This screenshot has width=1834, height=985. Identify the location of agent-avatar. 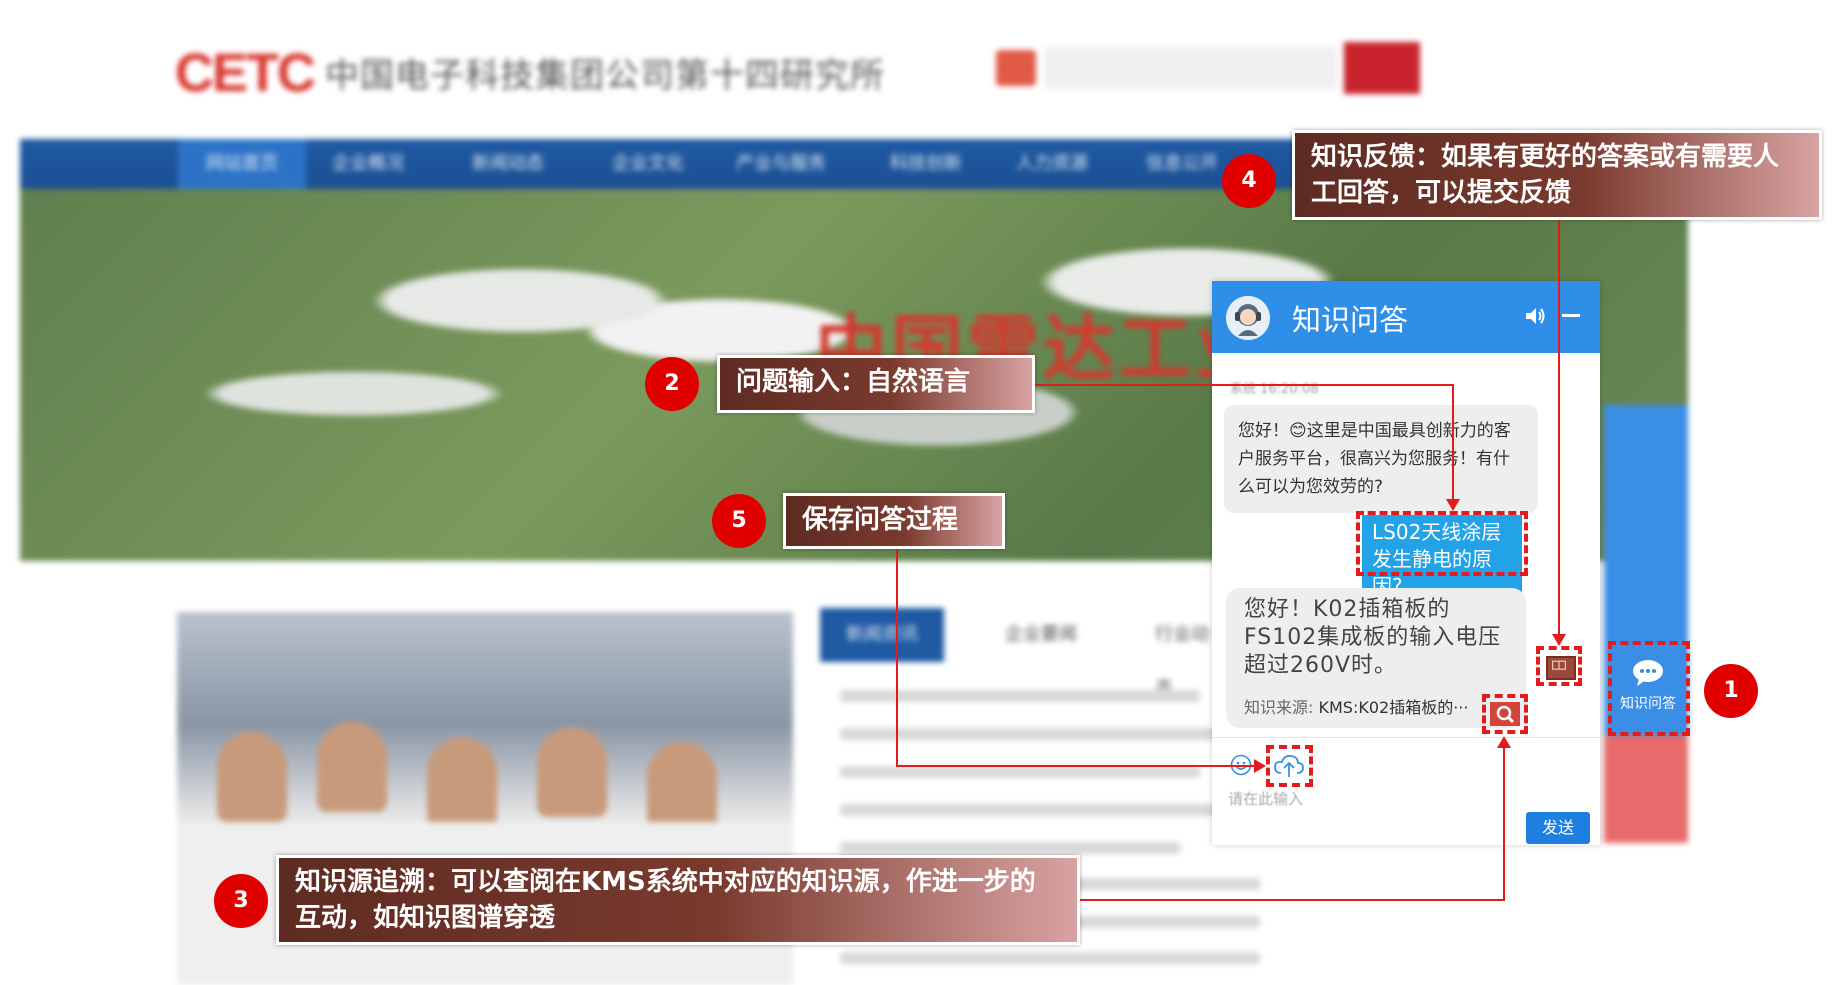
(1248, 318).